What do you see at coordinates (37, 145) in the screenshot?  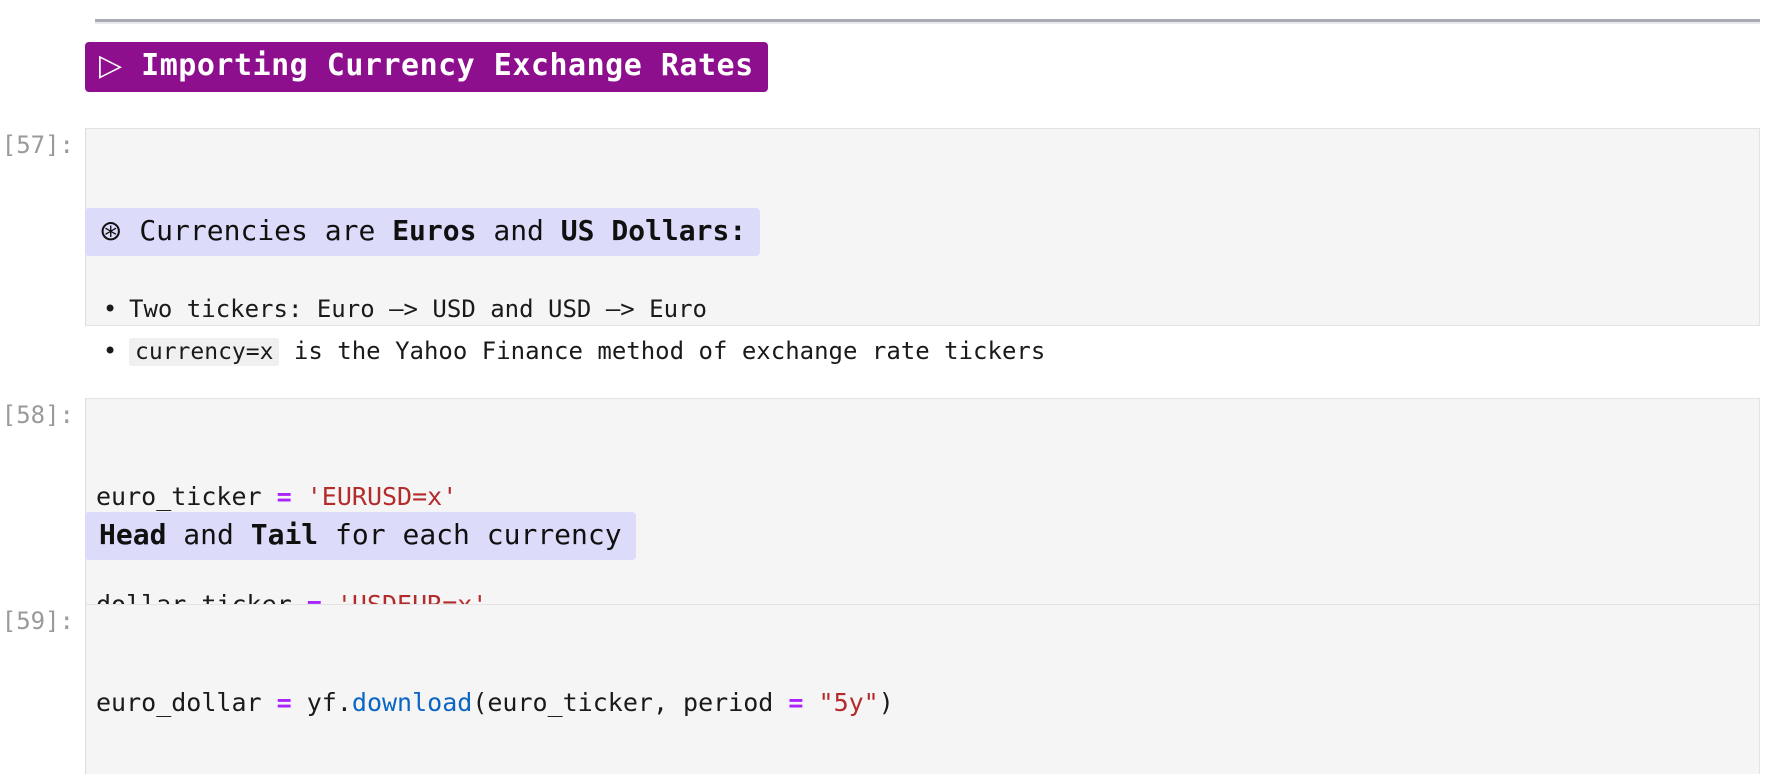 I see `prompt-57: [57]:` at bounding box center [37, 145].